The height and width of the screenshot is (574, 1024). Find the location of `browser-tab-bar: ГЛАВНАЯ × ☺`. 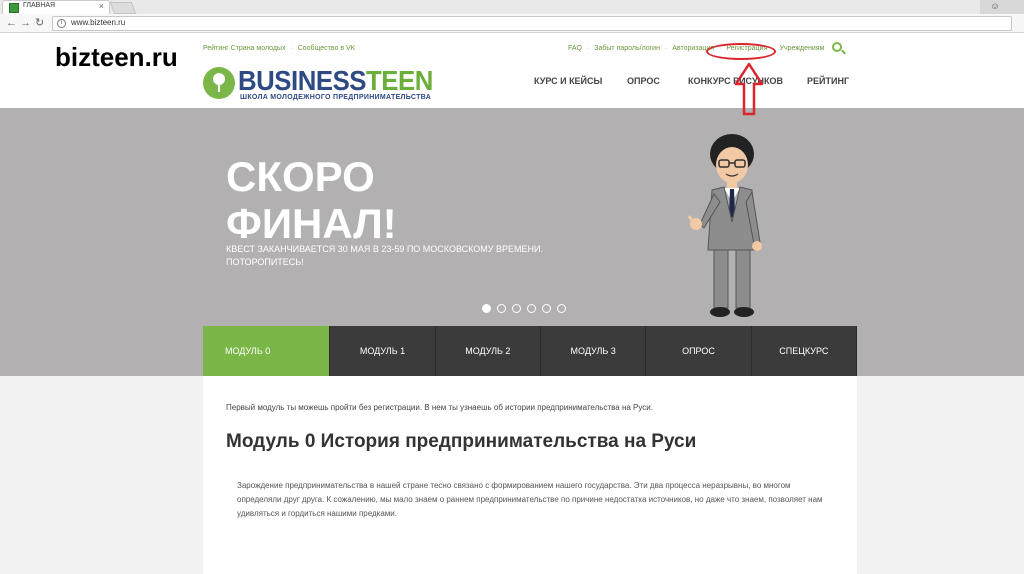

browser-tab-bar: ГЛАВНАЯ × ☺ is located at coordinates (512, 7).